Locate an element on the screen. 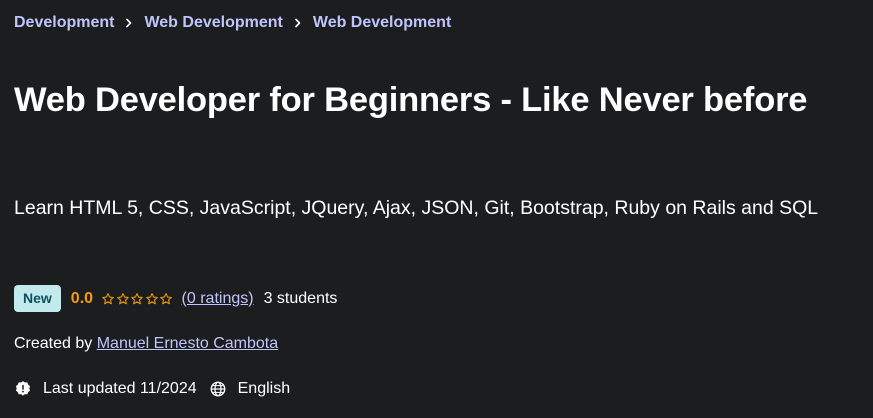 The width and height of the screenshot is (873, 418). globe-icon is located at coordinates (218, 389).